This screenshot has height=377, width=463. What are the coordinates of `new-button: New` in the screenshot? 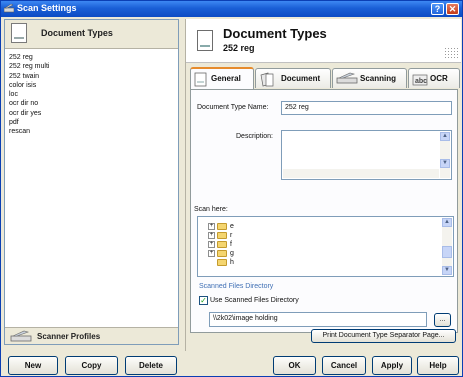 It's located at (33, 365).